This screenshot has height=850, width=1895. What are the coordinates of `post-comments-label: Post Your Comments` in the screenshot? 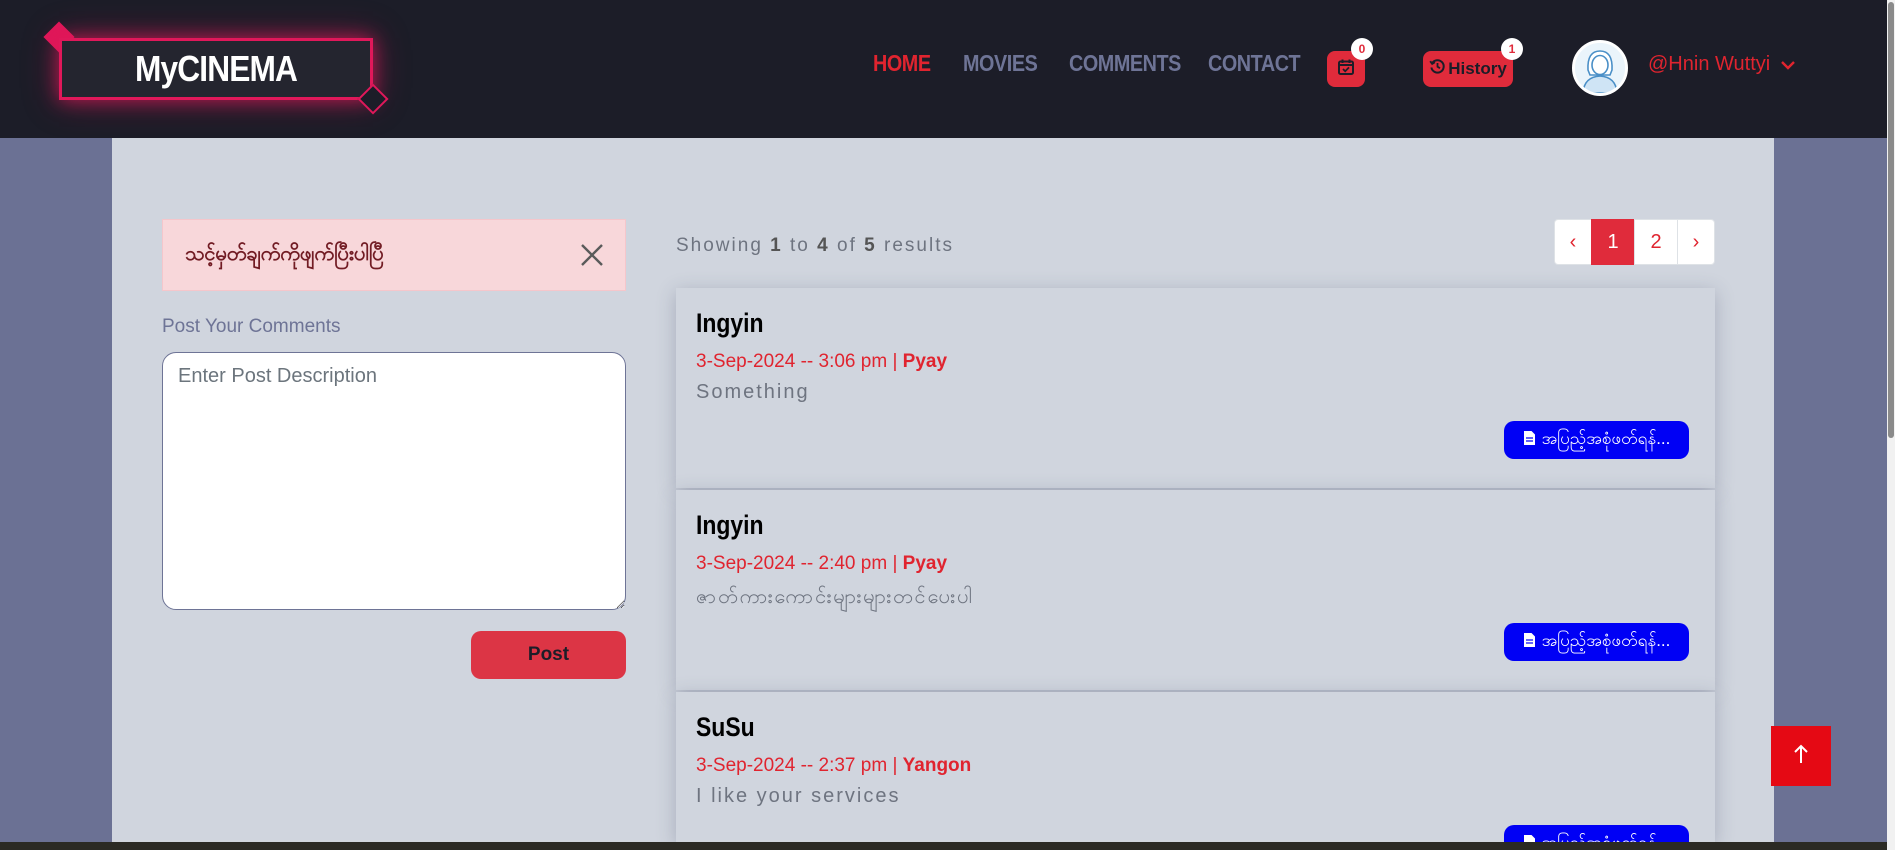 It's located at (251, 326).